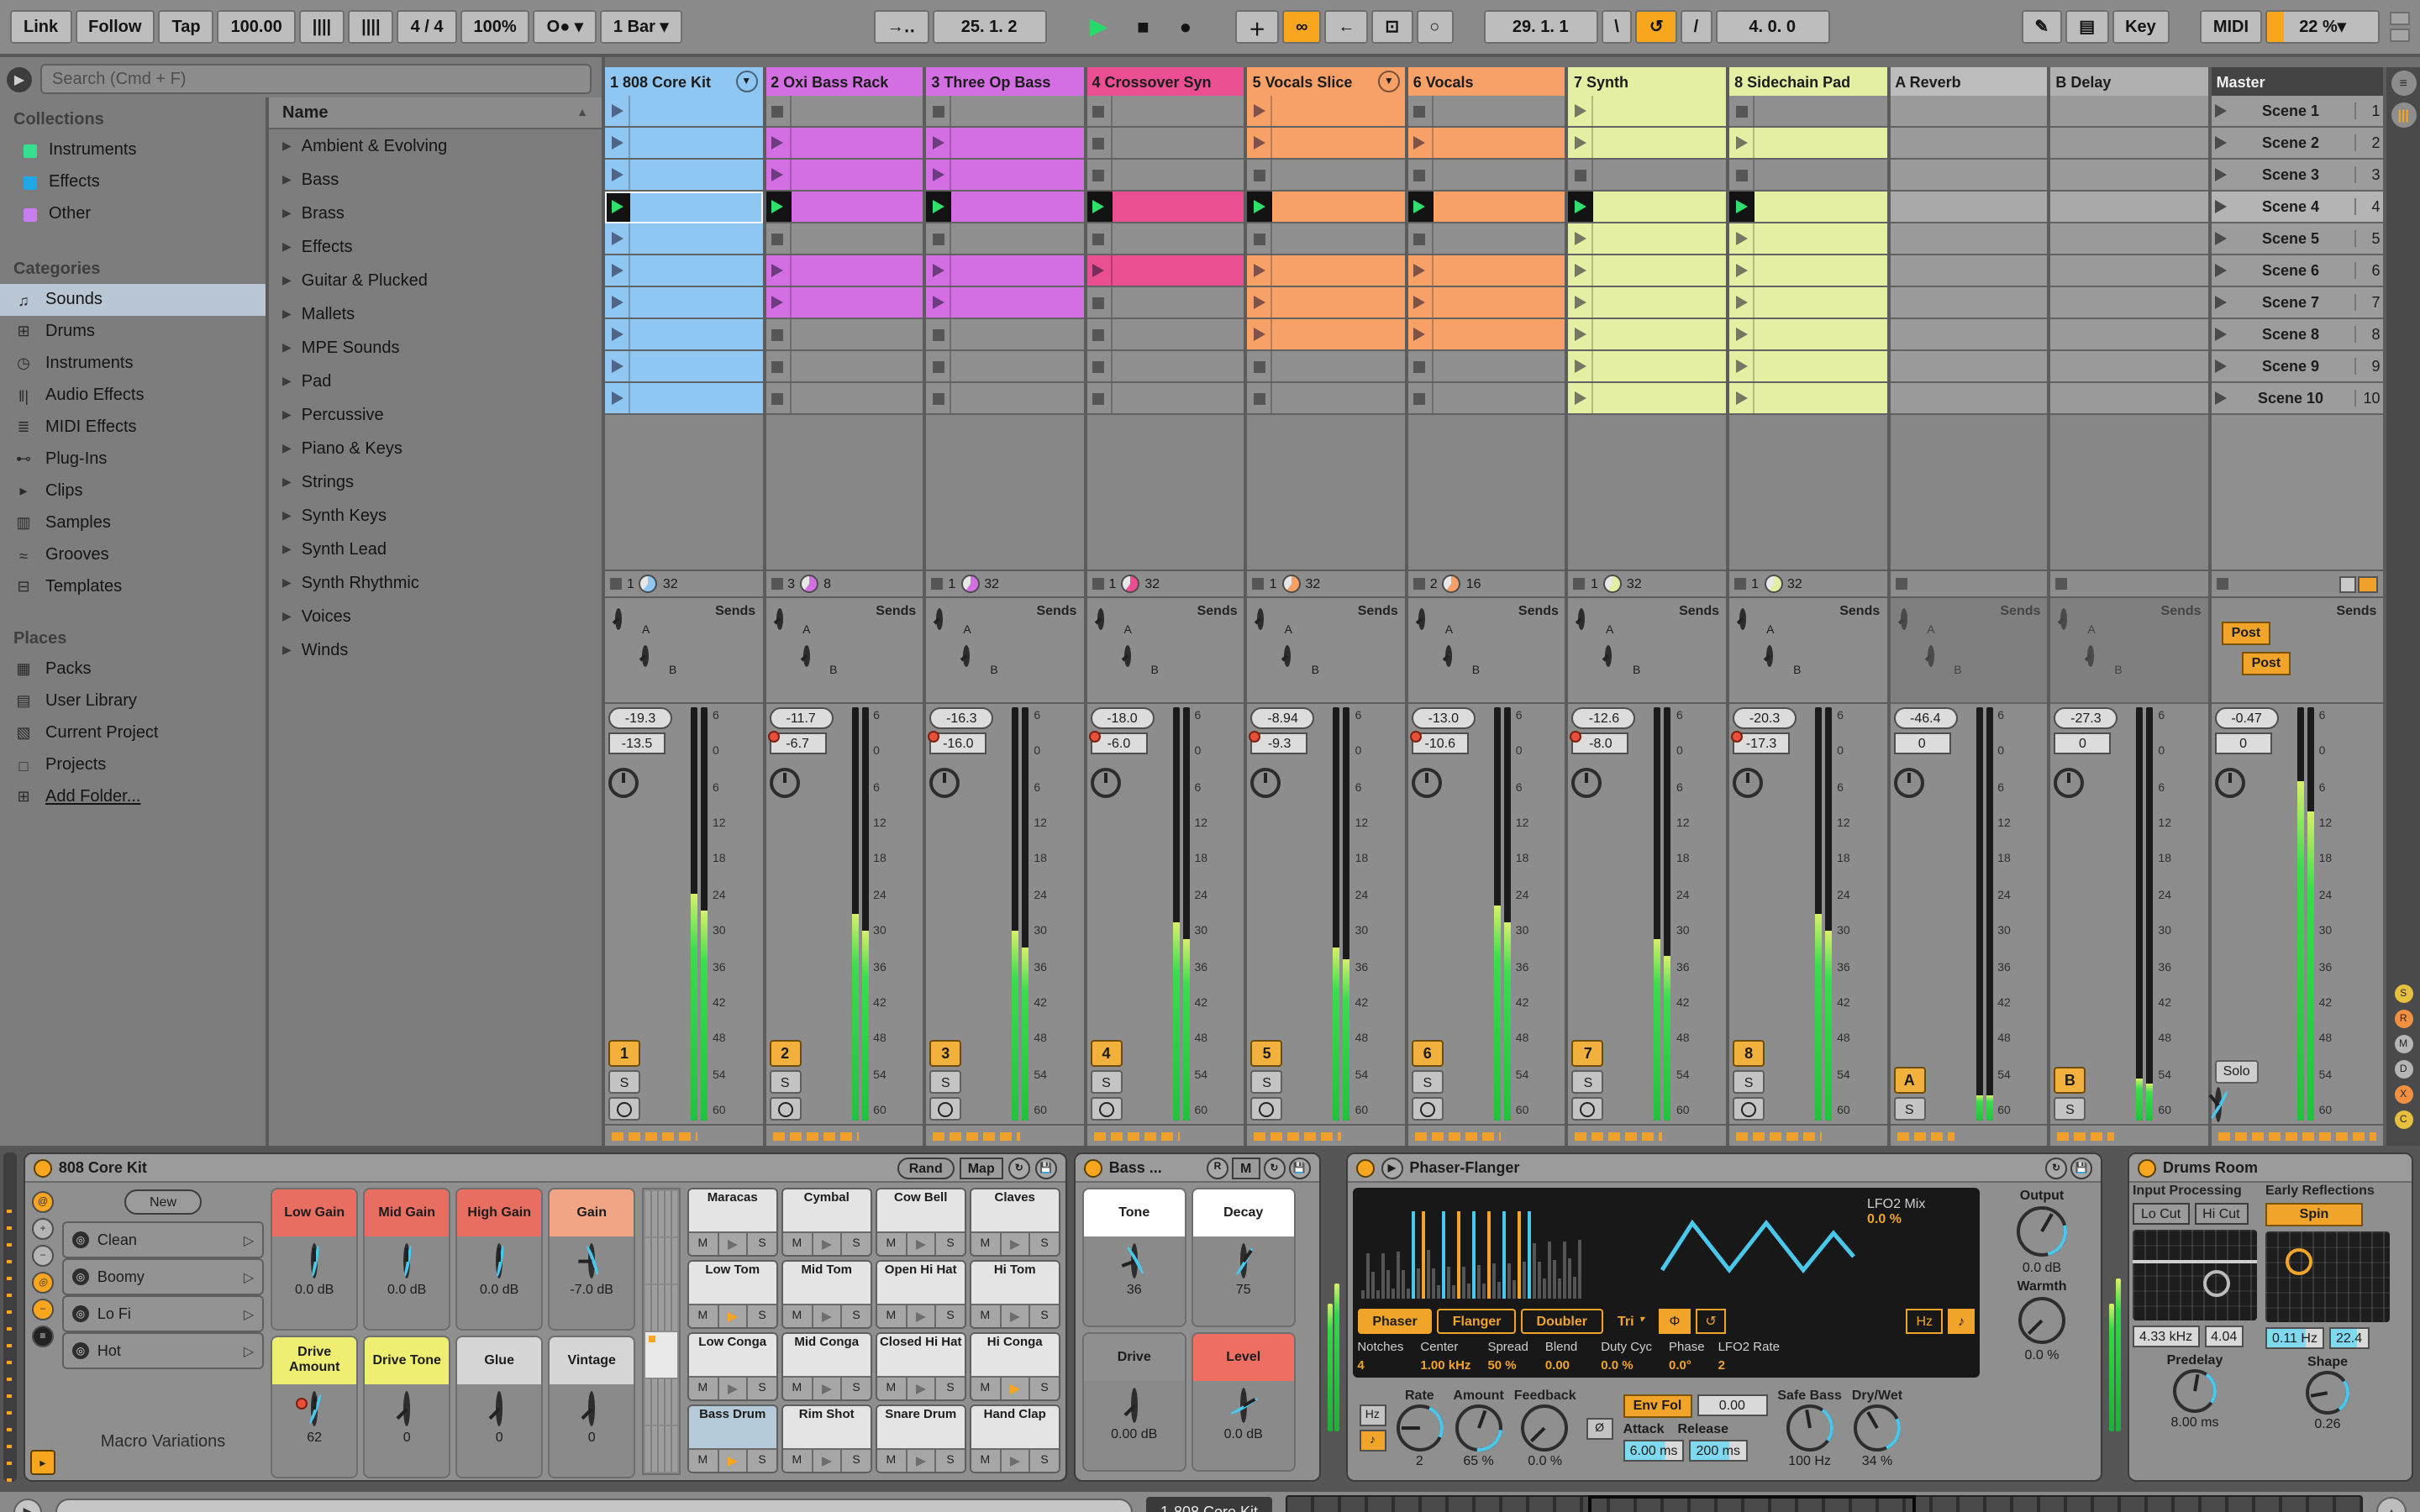 This screenshot has height=1512, width=2420. Describe the element at coordinates (1486, 81) in the screenshot. I see `track-header: 6 Vocals` at that location.